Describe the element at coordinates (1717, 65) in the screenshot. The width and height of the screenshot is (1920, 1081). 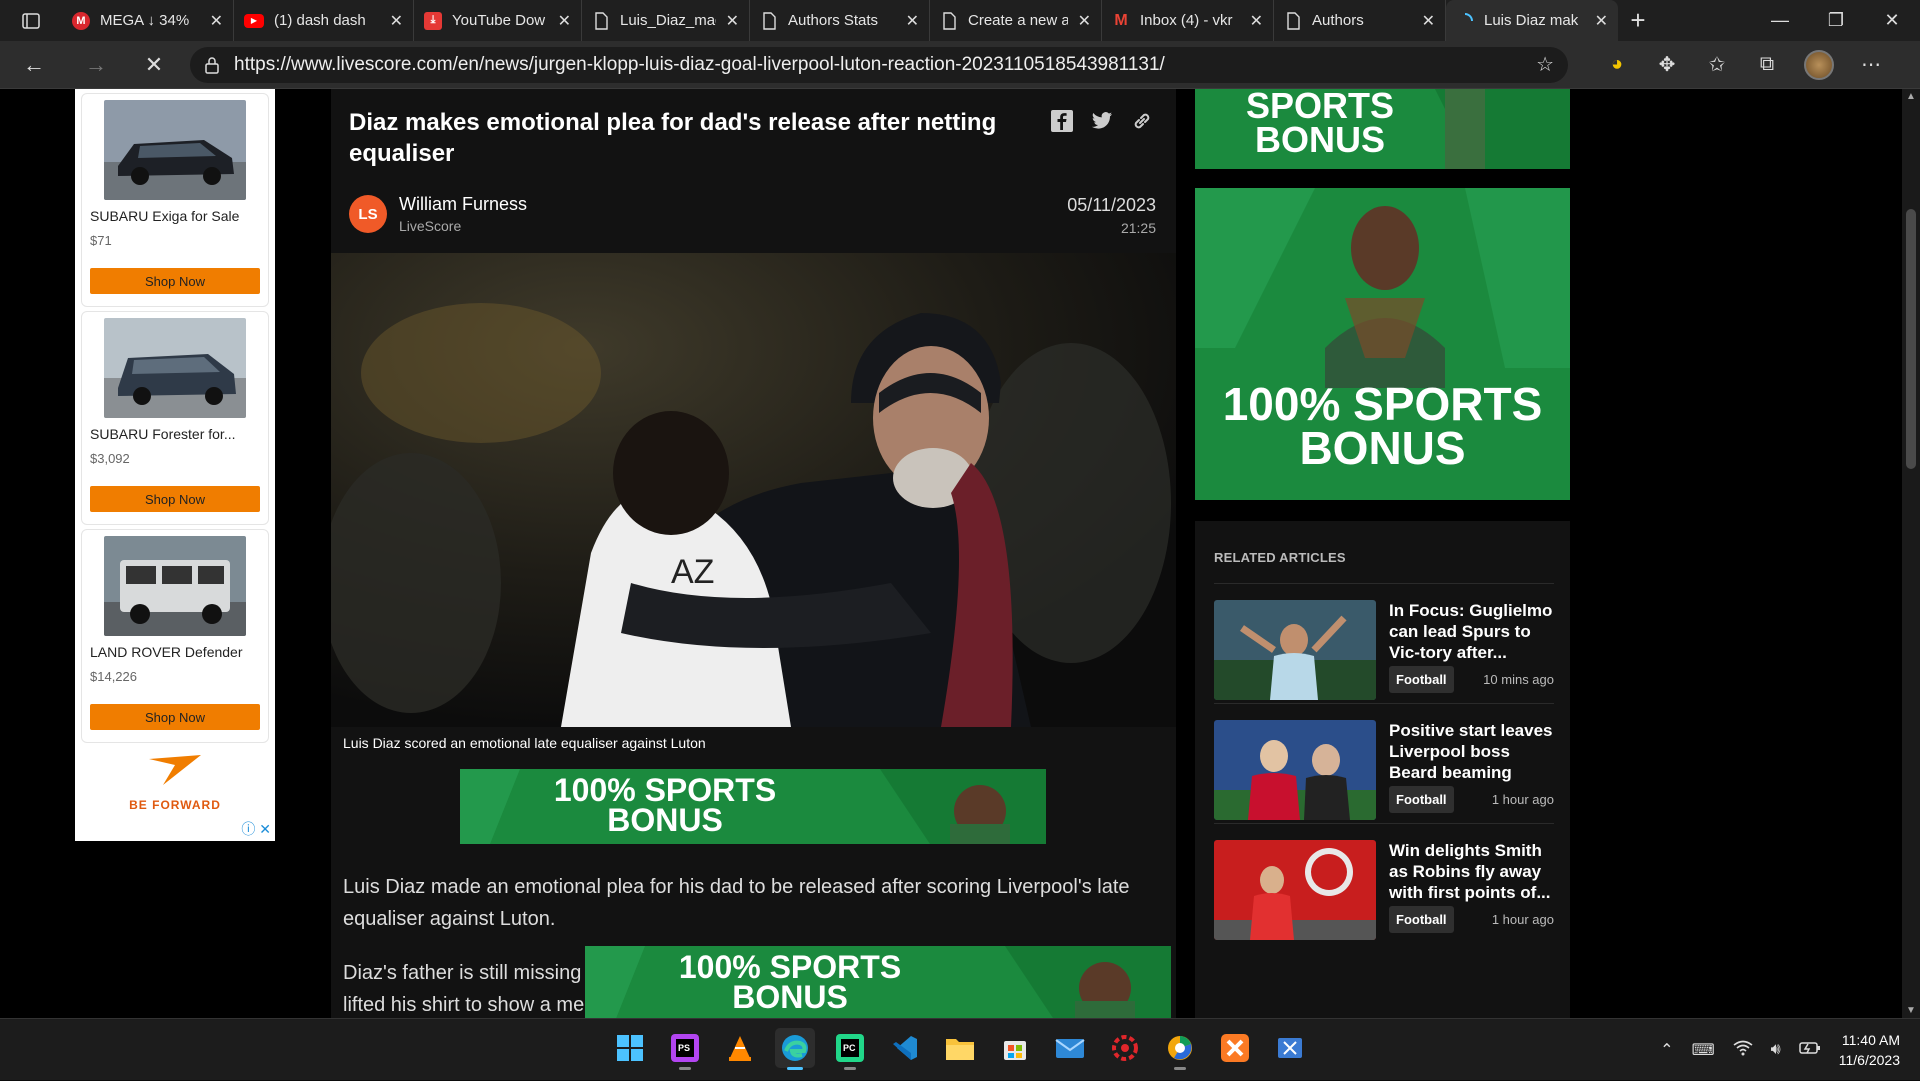
I see `favorites-icon: ✩` at that location.